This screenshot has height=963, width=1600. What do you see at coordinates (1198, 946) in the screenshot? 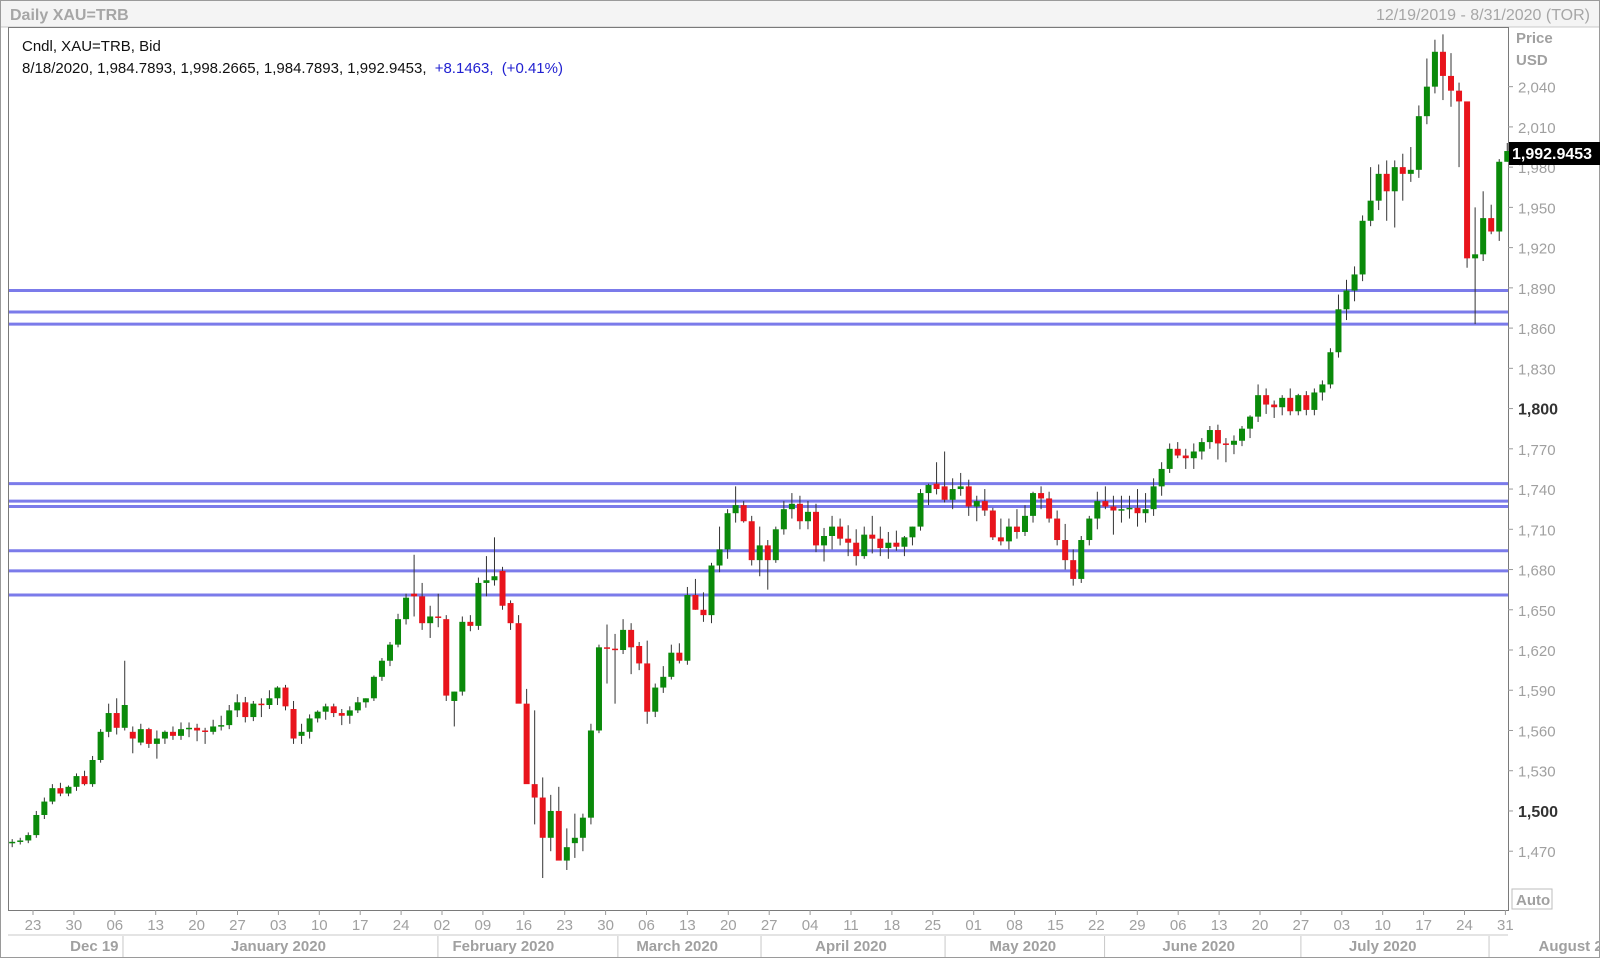
I see `month-label: June 2020` at bounding box center [1198, 946].